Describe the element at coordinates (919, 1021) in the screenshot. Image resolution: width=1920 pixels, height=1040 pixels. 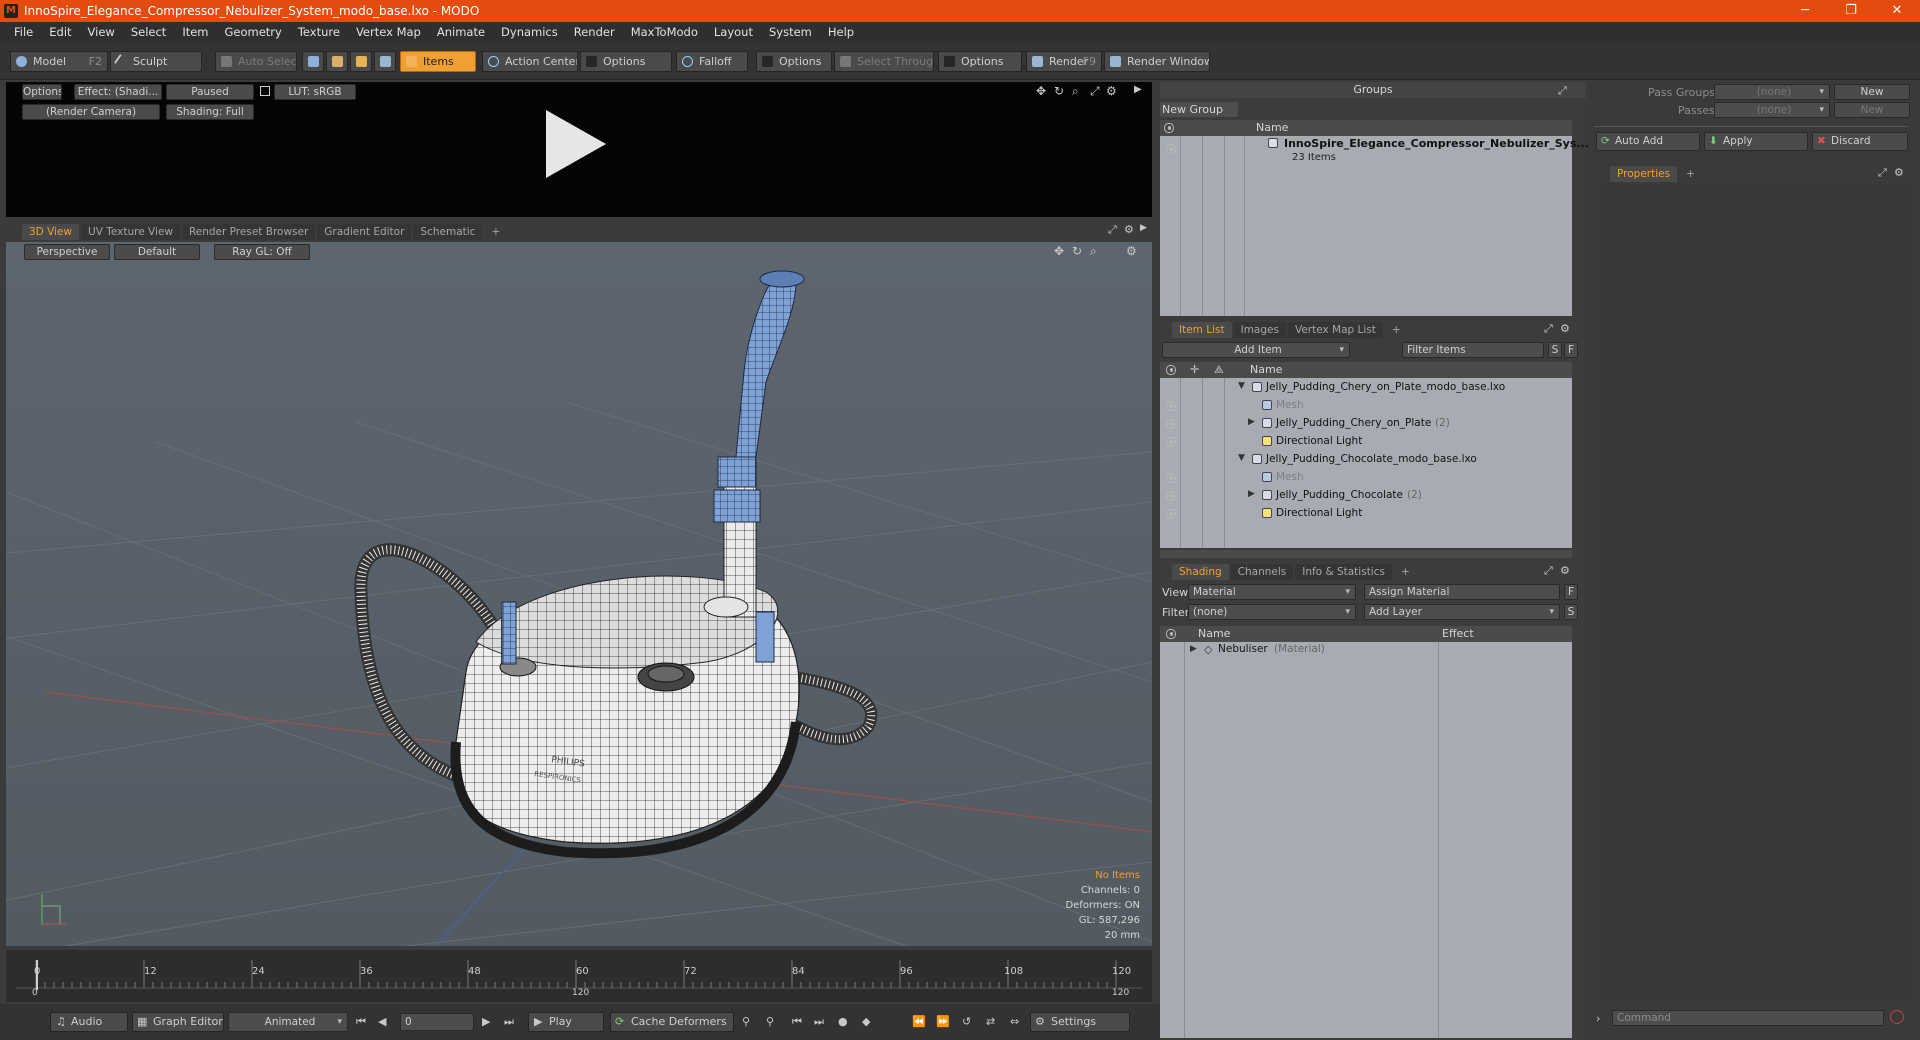
I see `skip-back-icon: ⏪` at that location.